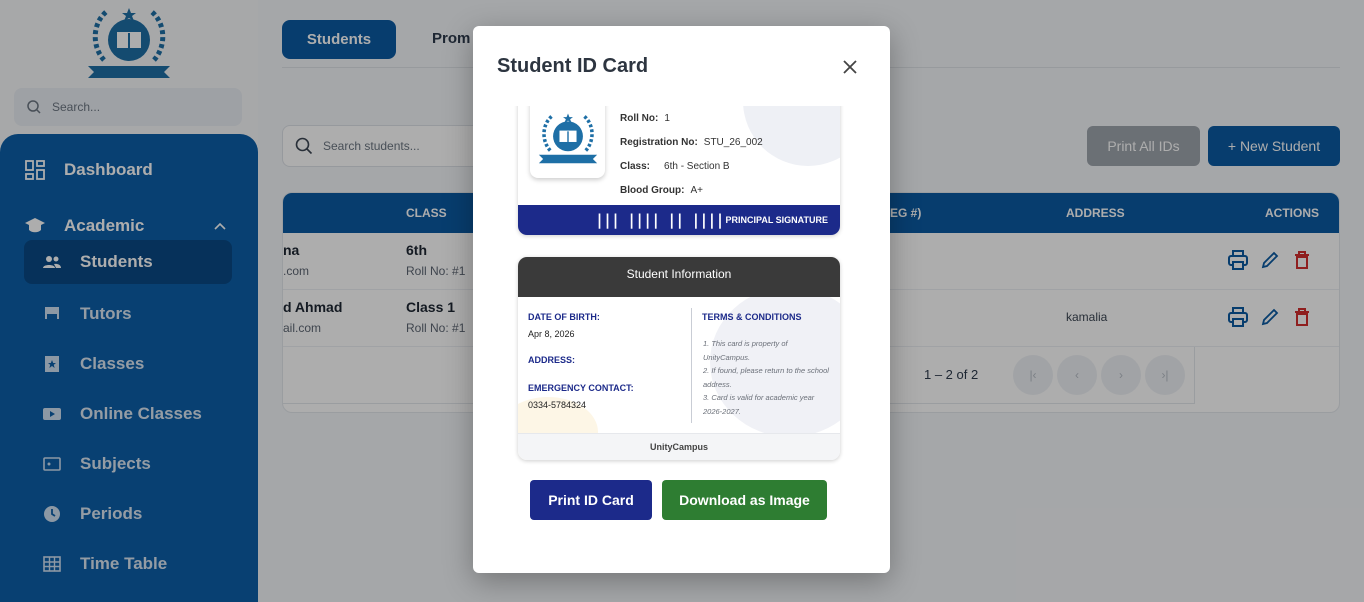 This screenshot has height=602, width=1364. I want to click on roll-label: Roll No:, so click(639, 118).